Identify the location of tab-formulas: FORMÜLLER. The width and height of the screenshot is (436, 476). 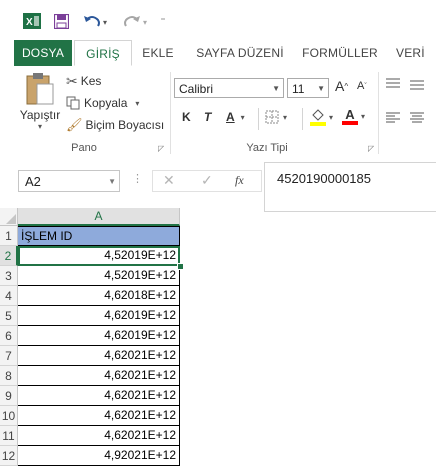
(340, 53).